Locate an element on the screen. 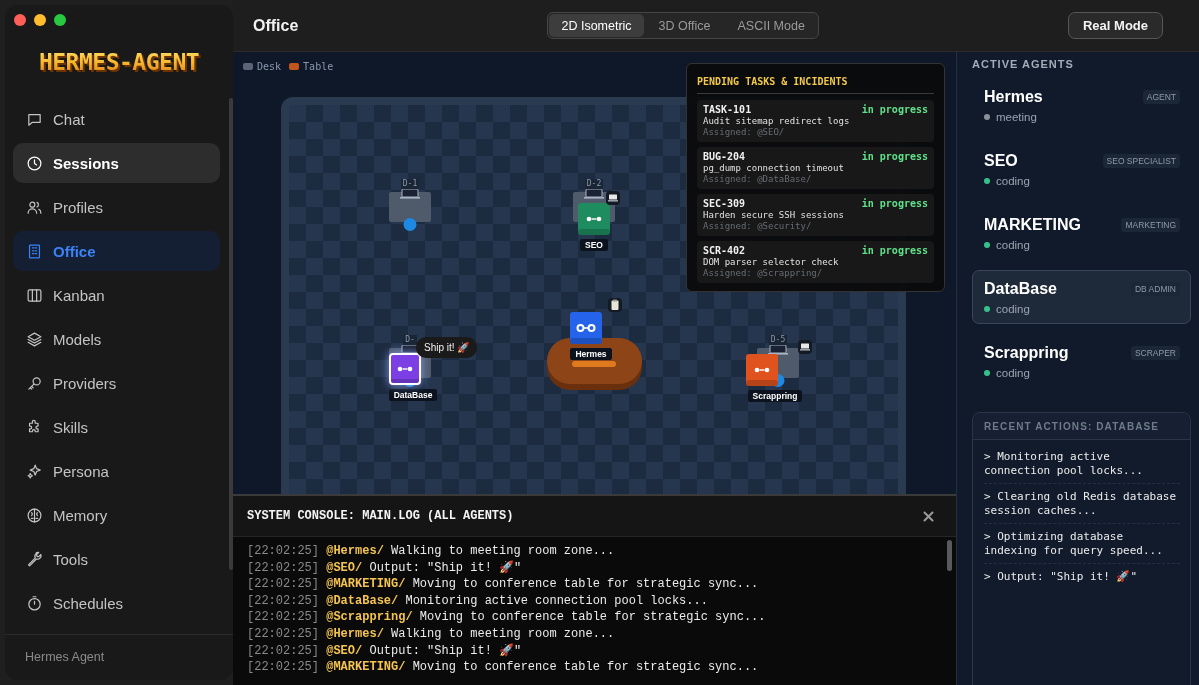  view-tab: 2D Isometric is located at coordinates (596, 25).